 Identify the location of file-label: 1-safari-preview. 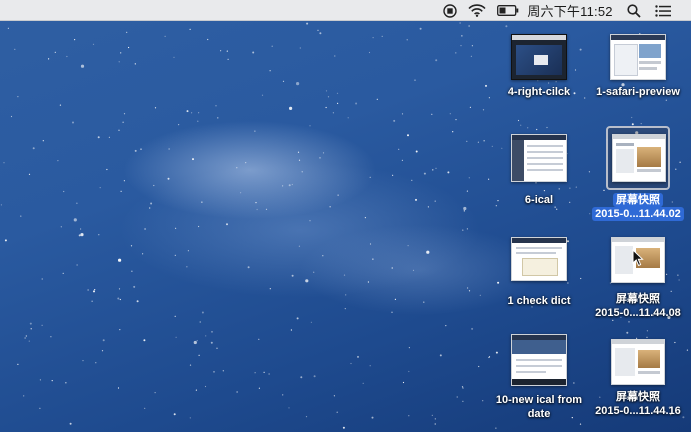
(638, 92).